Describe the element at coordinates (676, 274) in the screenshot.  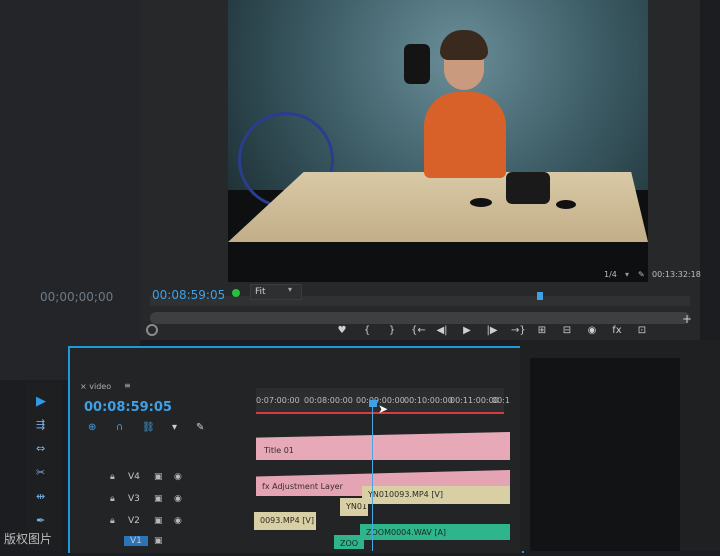
I see `sequence-duration: 00:13:32:18` at that location.